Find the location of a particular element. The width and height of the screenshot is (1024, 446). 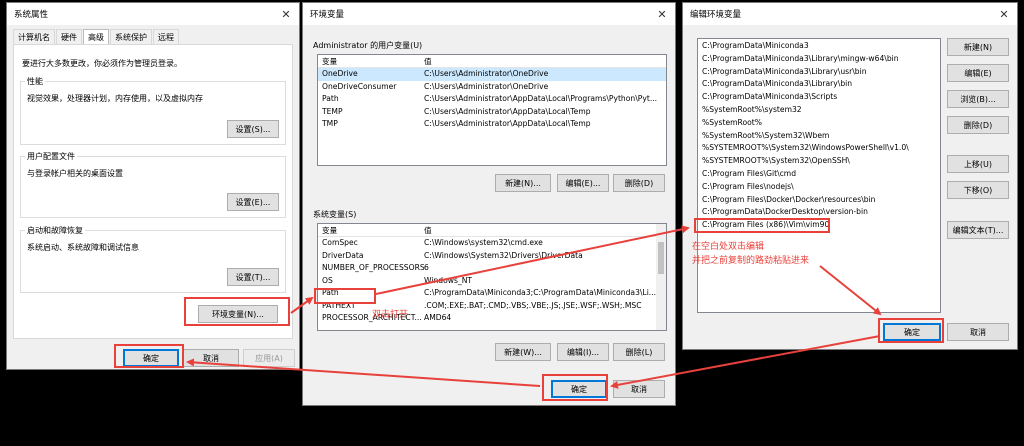

variable-name: OneDriveConsumer is located at coordinates (359, 86).